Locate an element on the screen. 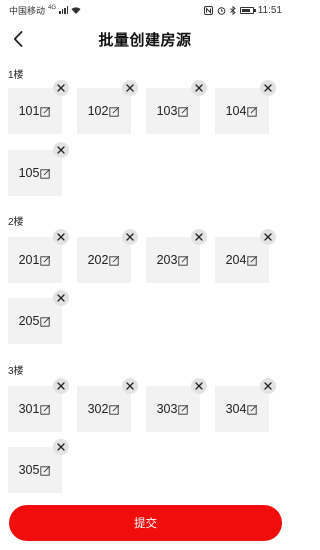  clock: 11:51 is located at coordinates (269, 10).